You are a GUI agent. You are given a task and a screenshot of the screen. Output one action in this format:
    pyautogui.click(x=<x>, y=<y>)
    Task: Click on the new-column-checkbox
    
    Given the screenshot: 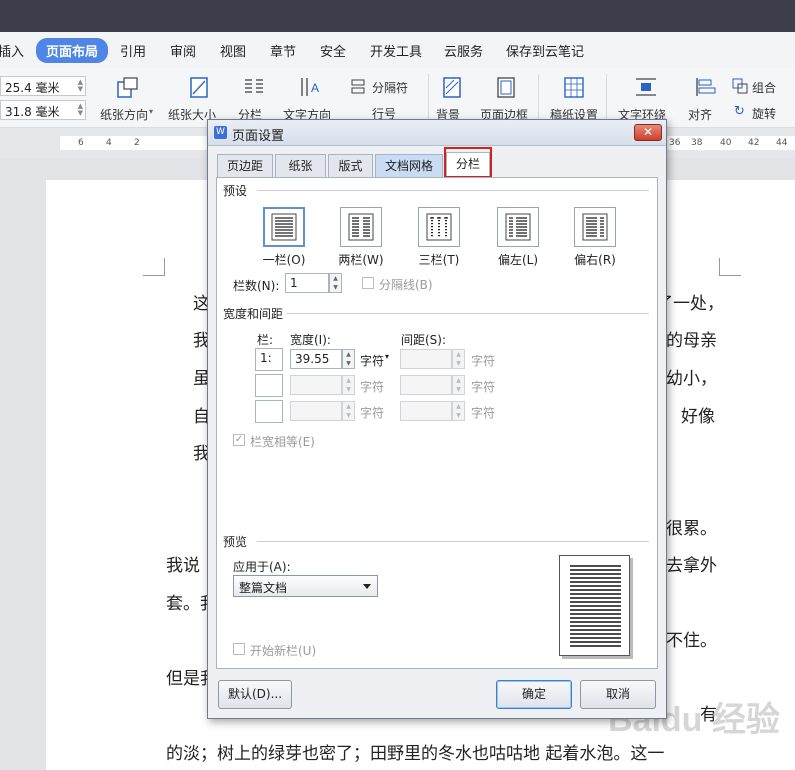 What is the action you would take?
    pyautogui.click(x=239, y=649)
    